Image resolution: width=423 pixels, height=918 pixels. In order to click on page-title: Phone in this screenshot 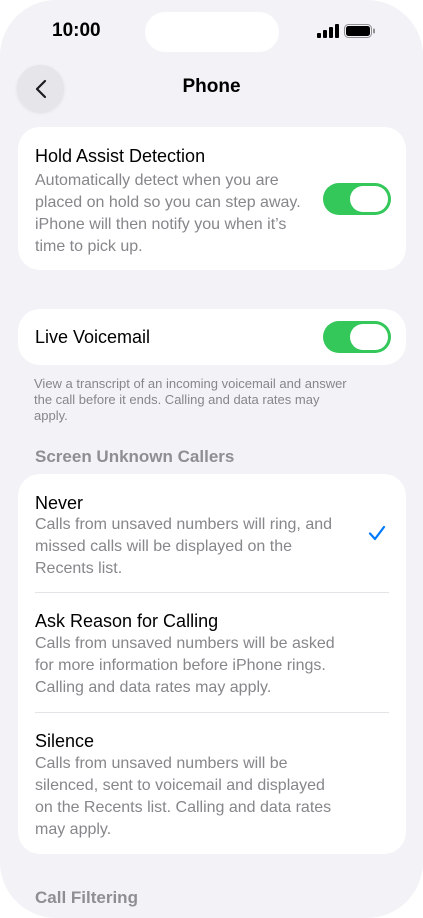, I will do `click(211, 86)`.